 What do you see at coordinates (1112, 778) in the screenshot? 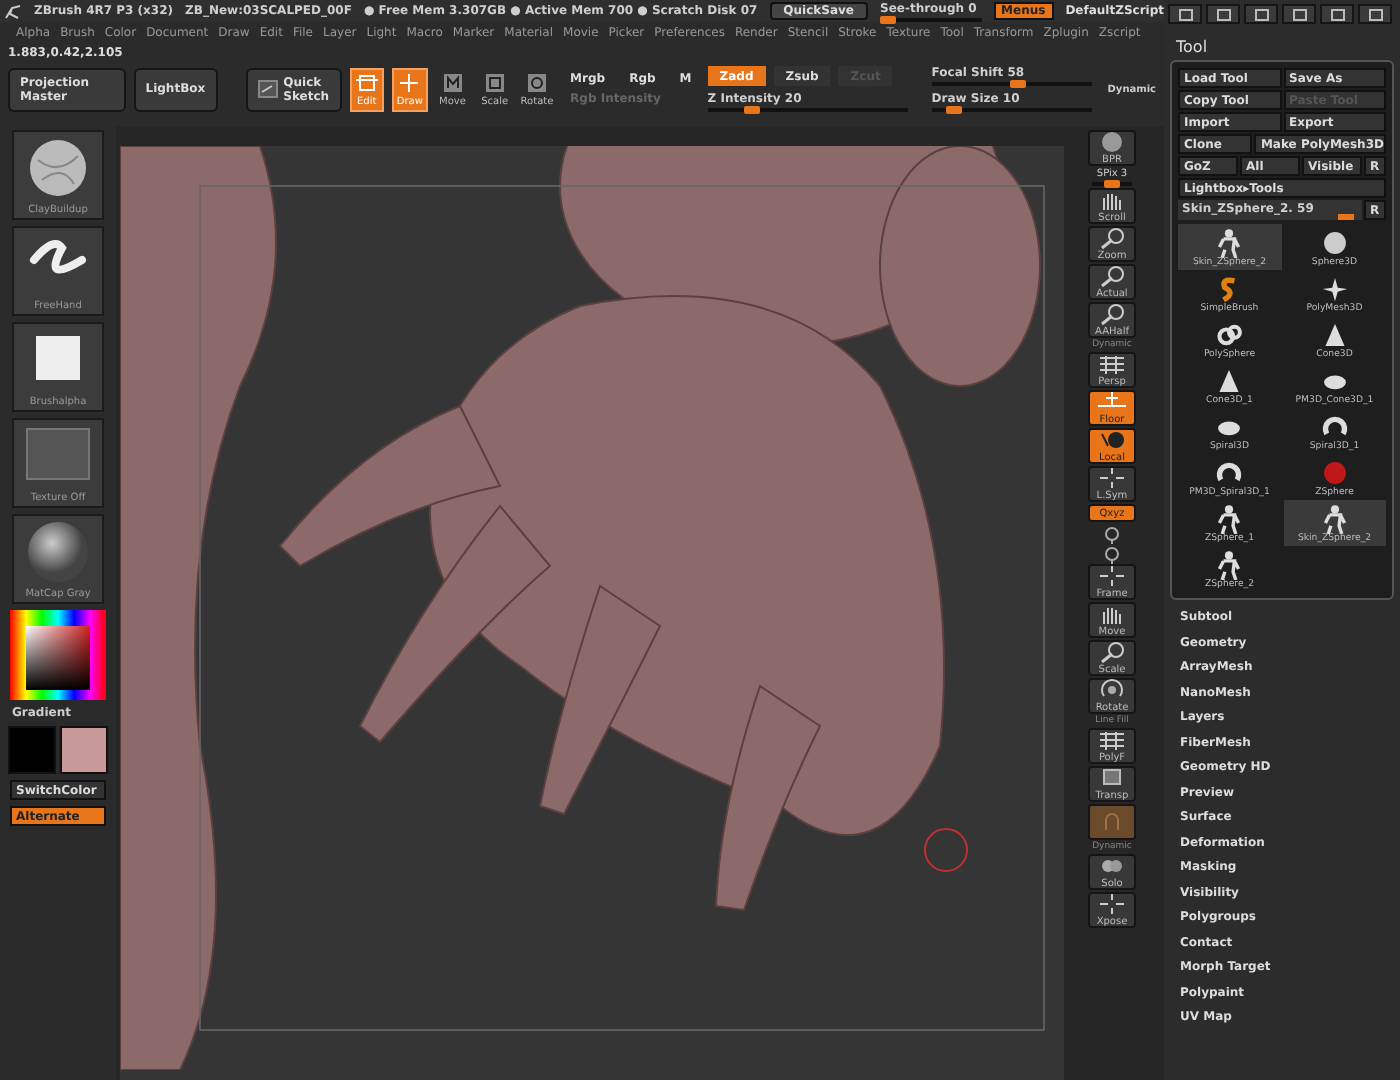
I see `square-icon` at bounding box center [1112, 778].